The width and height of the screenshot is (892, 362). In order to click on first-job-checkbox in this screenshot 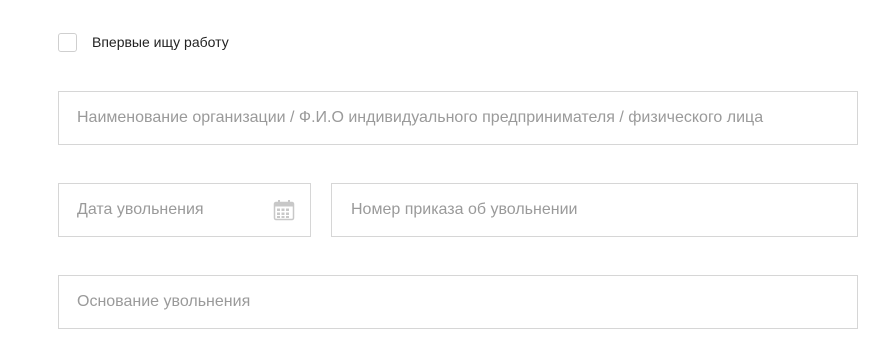, I will do `click(67, 42)`.